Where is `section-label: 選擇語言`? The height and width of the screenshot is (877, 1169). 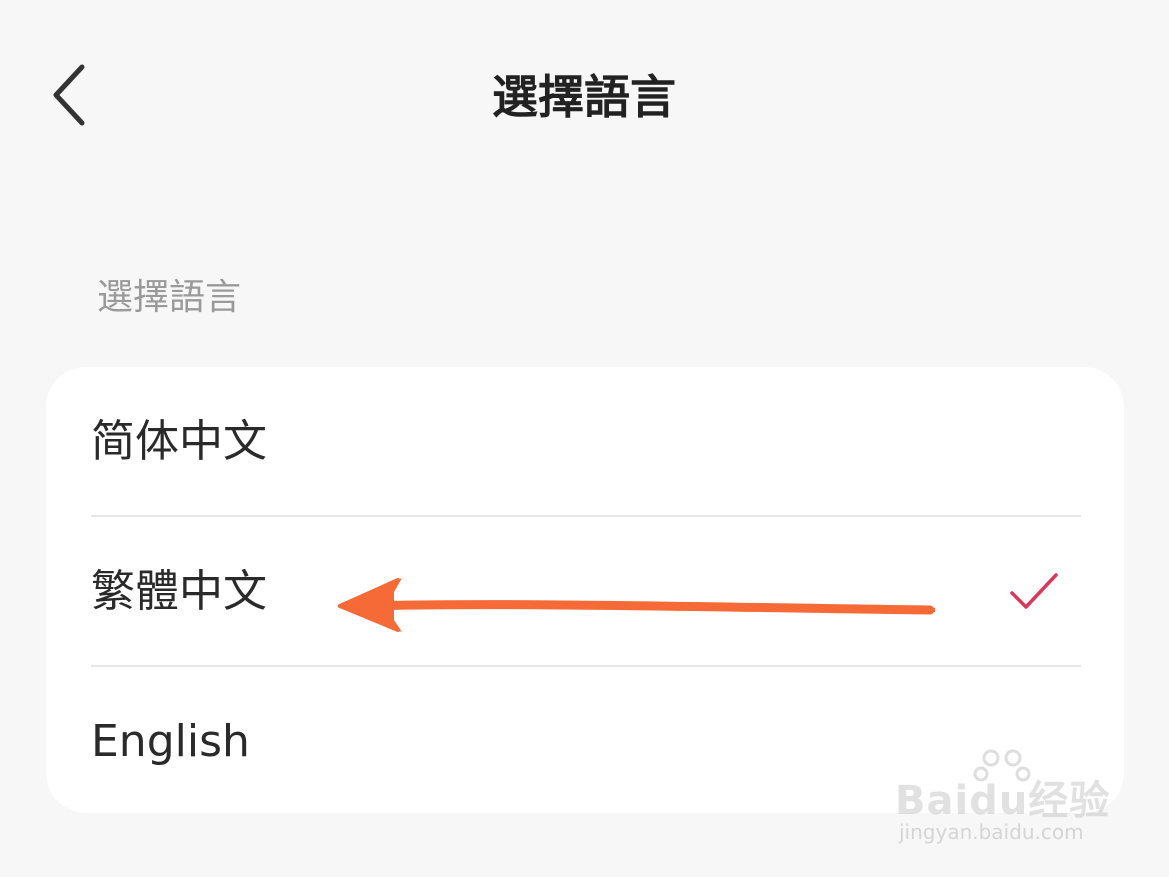 section-label: 選擇語言 is located at coordinates (169, 297).